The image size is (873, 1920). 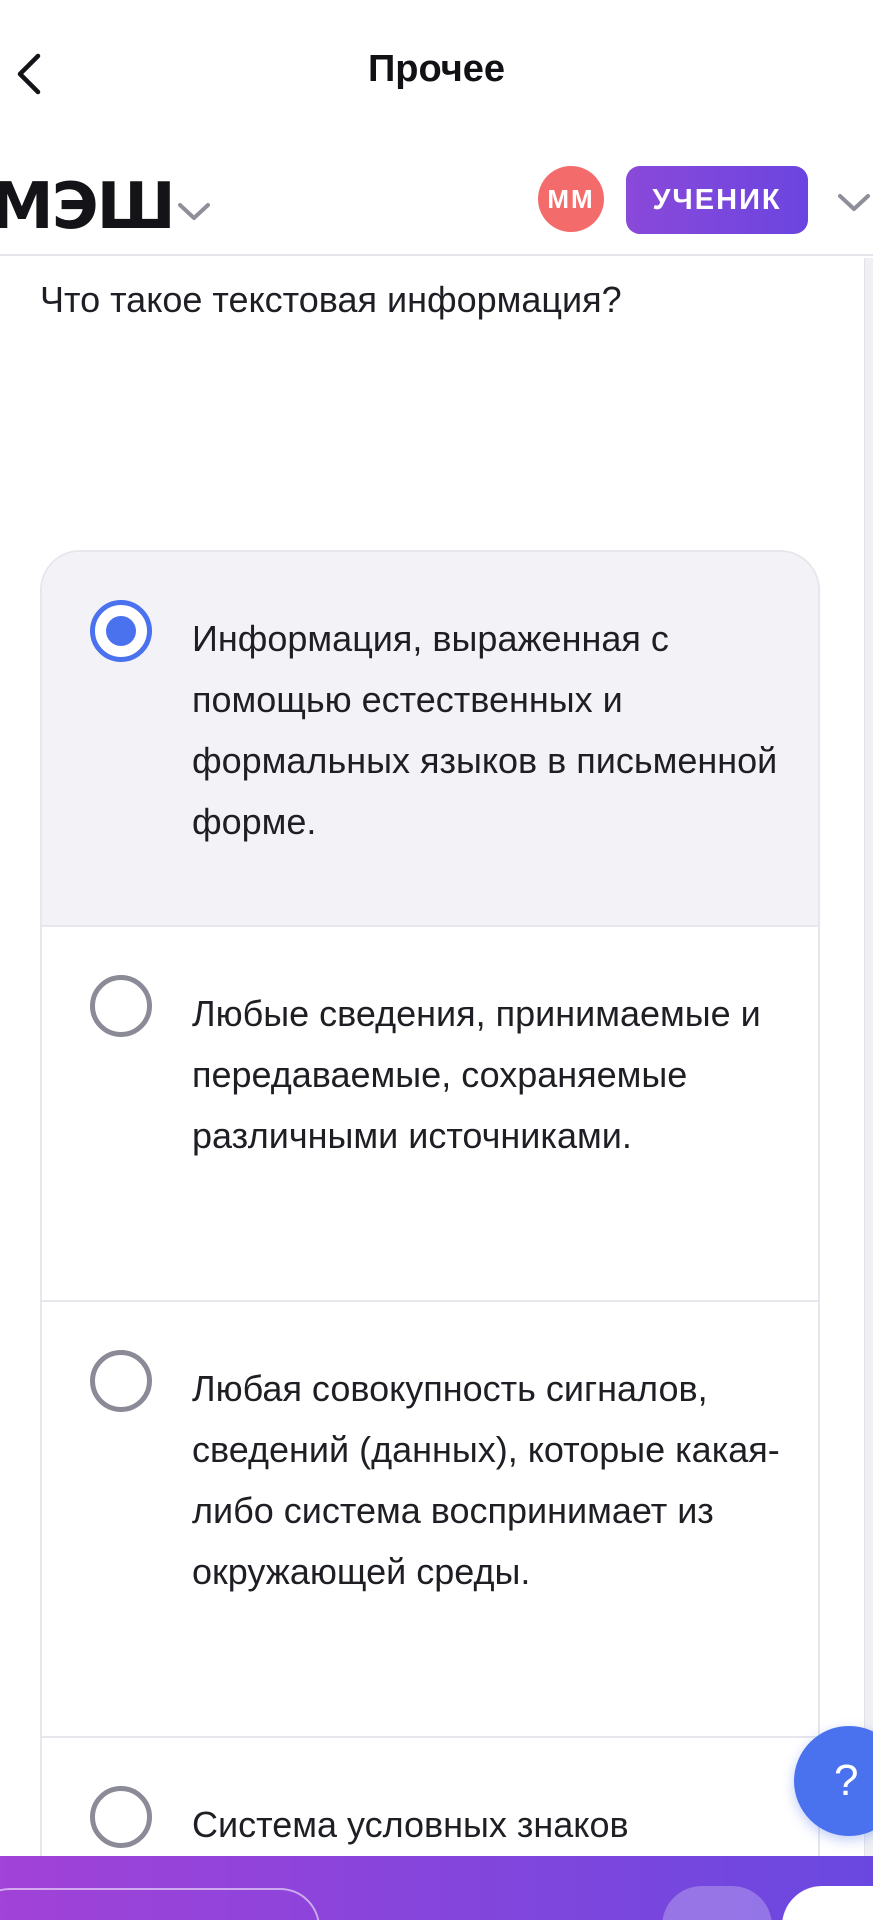 I want to click on action-button, so click(x=717, y=1903).